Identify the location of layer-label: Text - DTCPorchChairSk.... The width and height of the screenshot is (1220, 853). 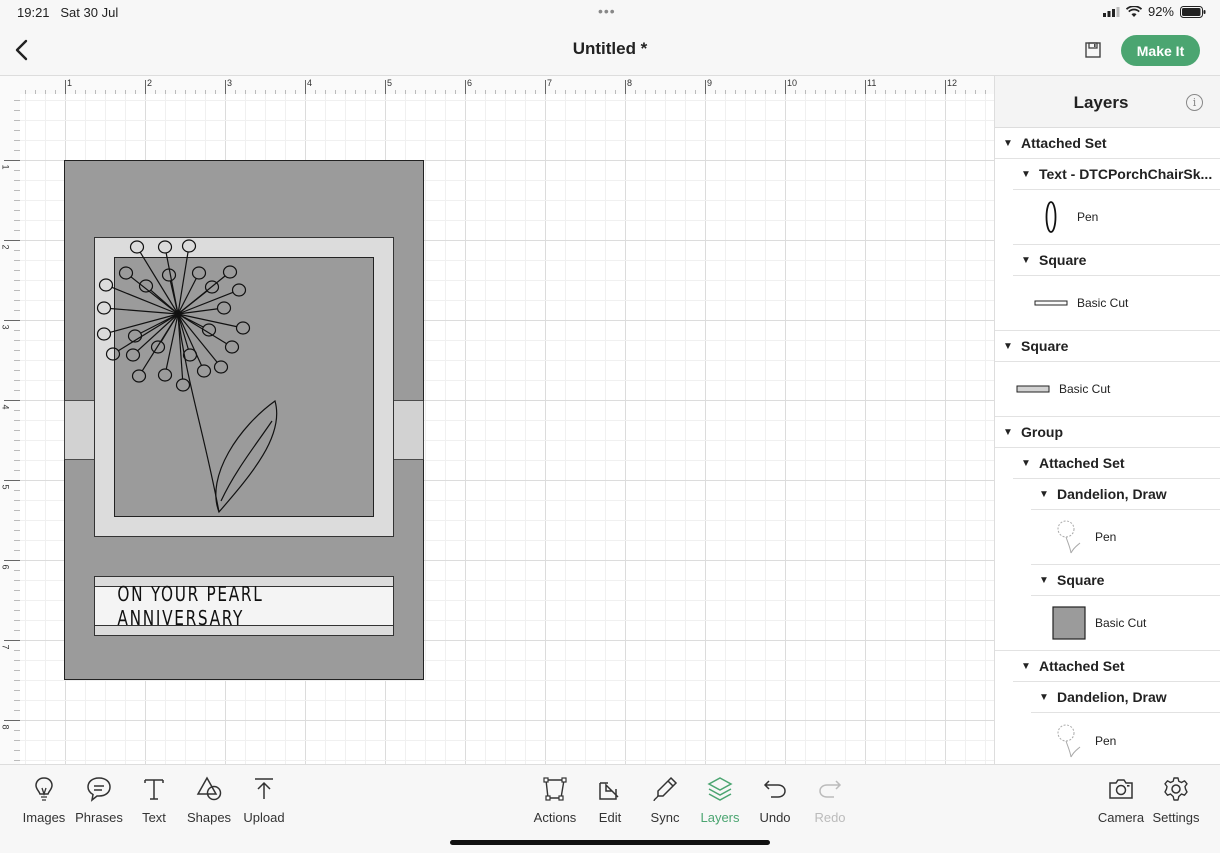
(1126, 174).